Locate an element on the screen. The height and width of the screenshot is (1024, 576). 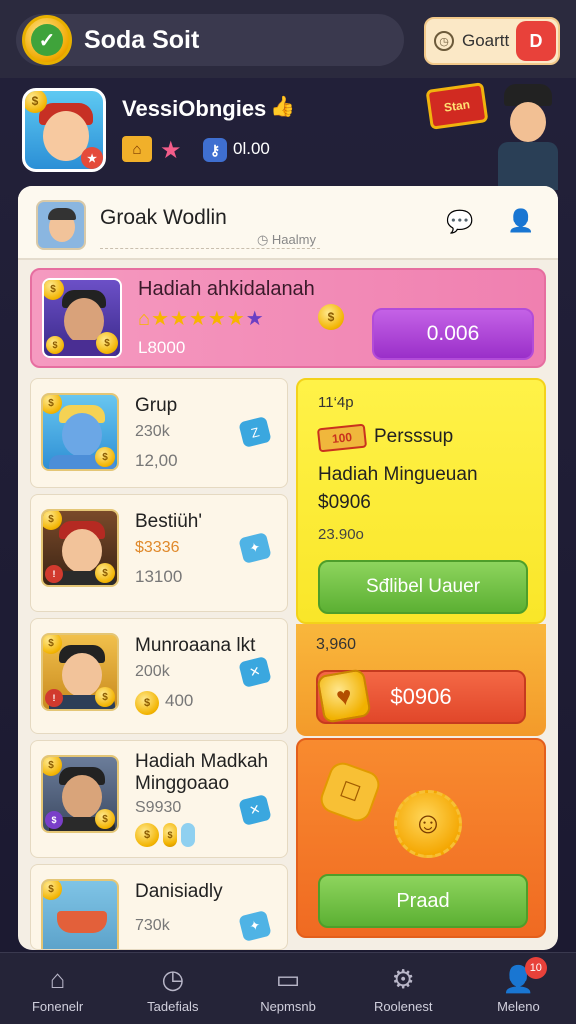
list-item-value: $3336 is located at coordinates (157, 547).